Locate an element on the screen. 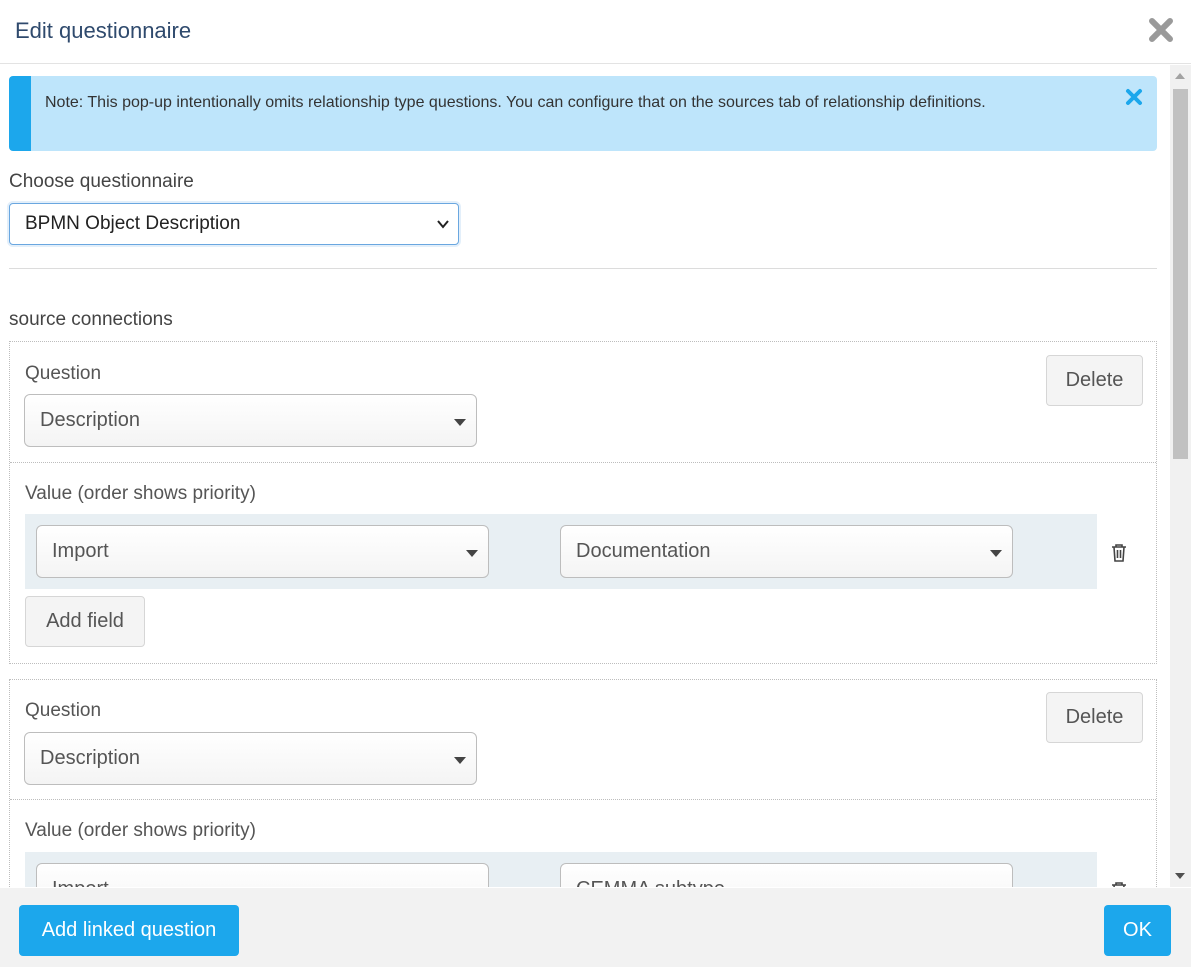 The height and width of the screenshot is (967, 1191). divider is located at coordinates (583, 268).